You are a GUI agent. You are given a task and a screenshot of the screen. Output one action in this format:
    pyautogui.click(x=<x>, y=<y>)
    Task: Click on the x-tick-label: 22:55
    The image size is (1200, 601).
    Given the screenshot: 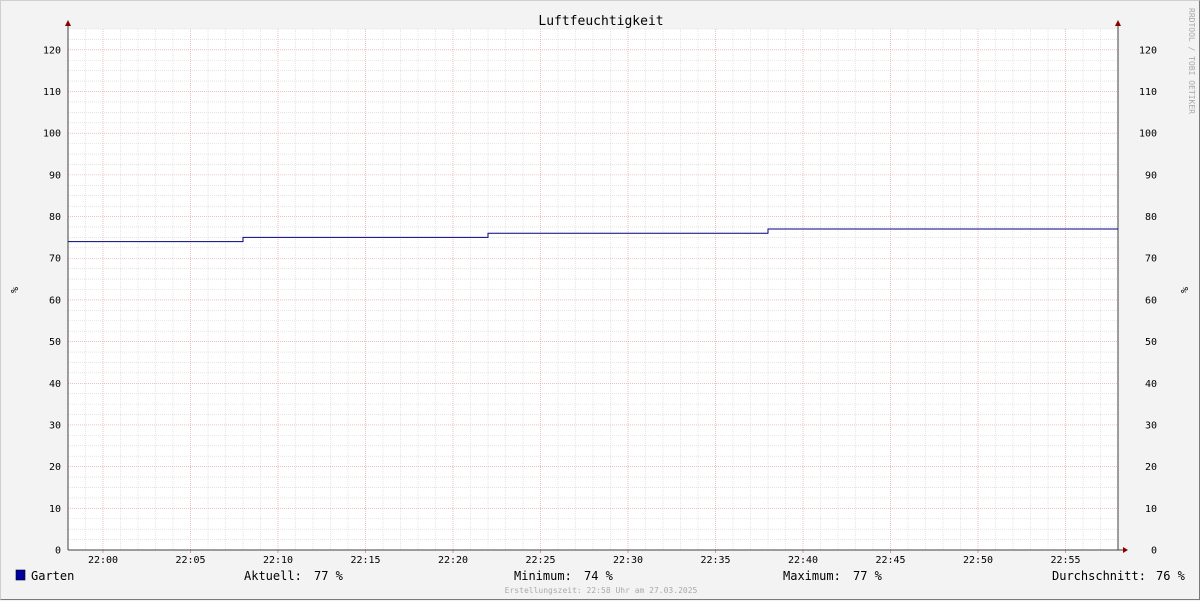 What is the action you would take?
    pyautogui.click(x=1065, y=560)
    